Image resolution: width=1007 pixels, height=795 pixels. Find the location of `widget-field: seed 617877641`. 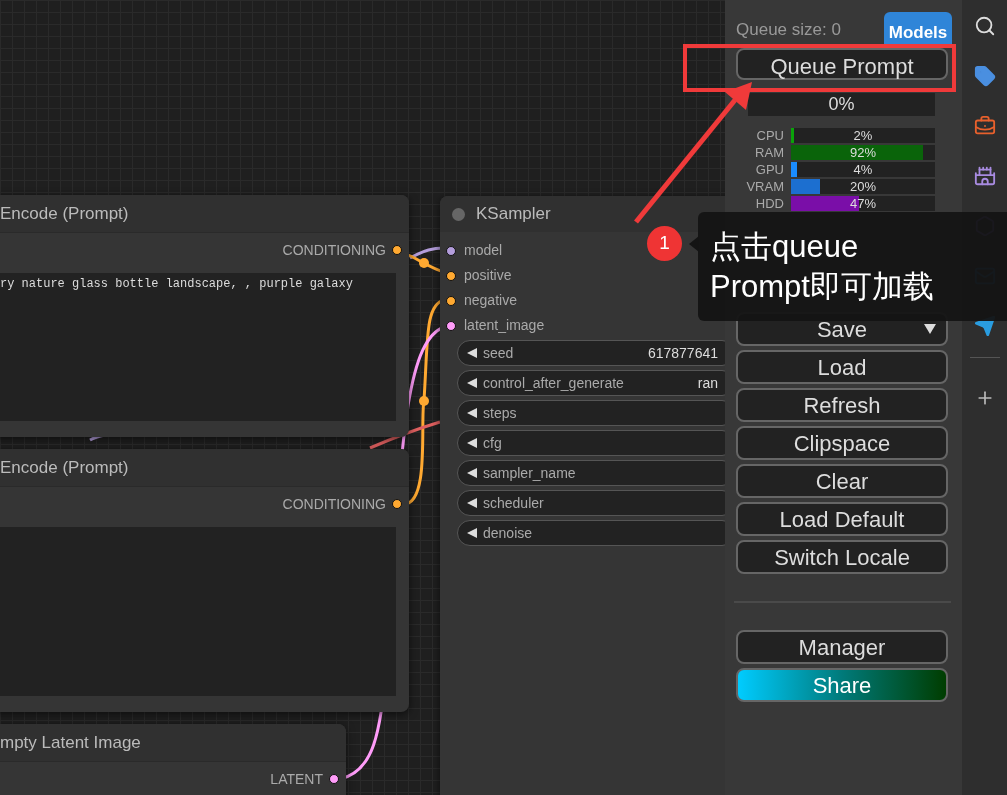

widget-field: seed 617877641 is located at coordinates (591, 353).